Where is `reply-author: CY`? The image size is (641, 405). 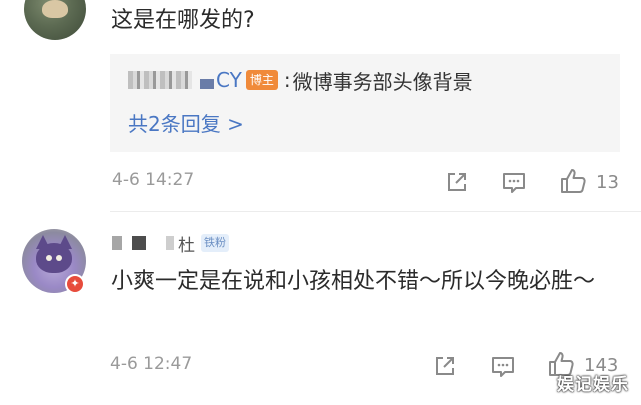 reply-author: CY is located at coordinates (229, 80).